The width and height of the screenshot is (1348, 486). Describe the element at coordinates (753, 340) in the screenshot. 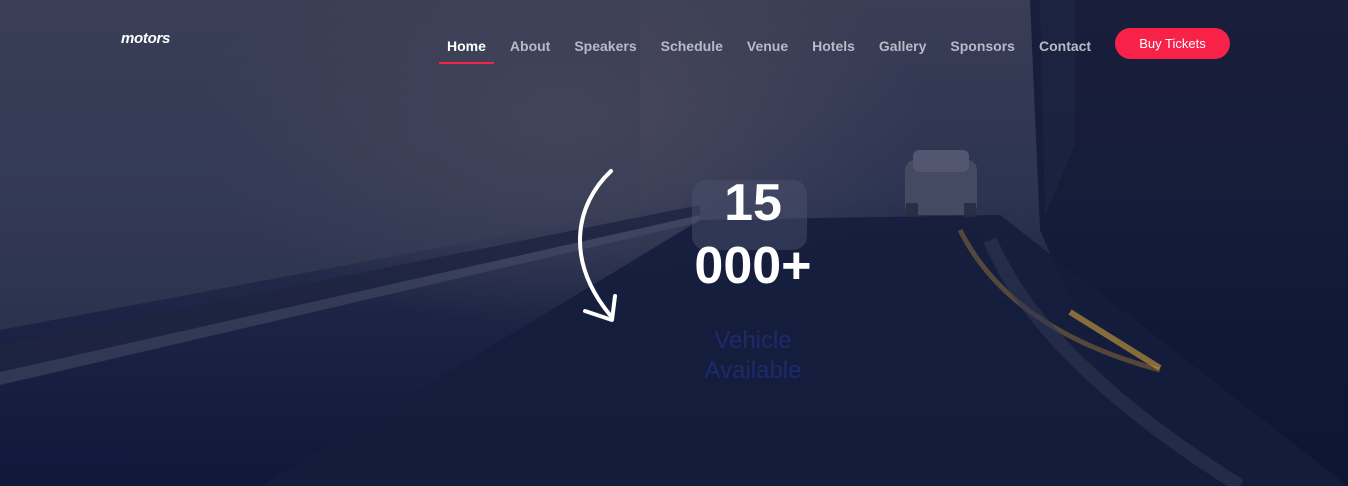

I see `stat-label-line1: Vehicle` at that location.